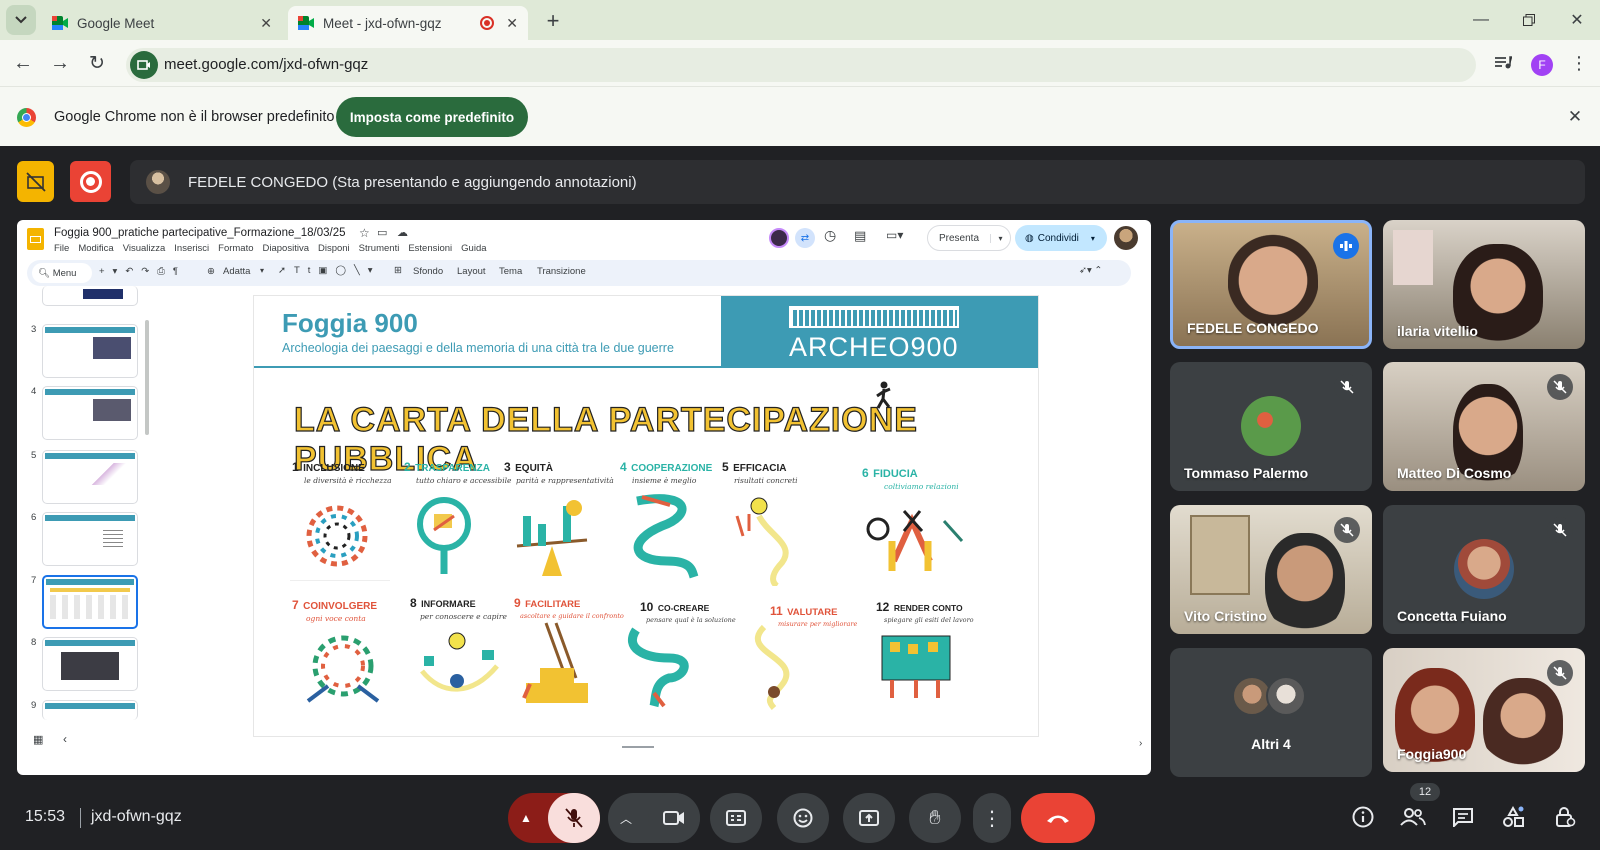  What do you see at coordinates (90, 602) in the screenshot?
I see `slide-thumbnail-7-selected` at bounding box center [90, 602].